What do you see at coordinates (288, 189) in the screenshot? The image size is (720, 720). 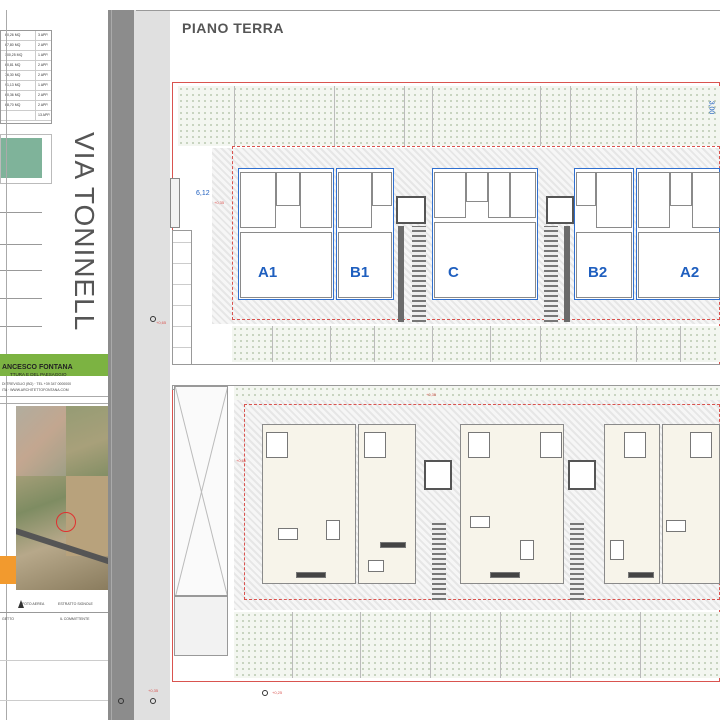 I see `room-bagno-a1` at bounding box center [288, 189].